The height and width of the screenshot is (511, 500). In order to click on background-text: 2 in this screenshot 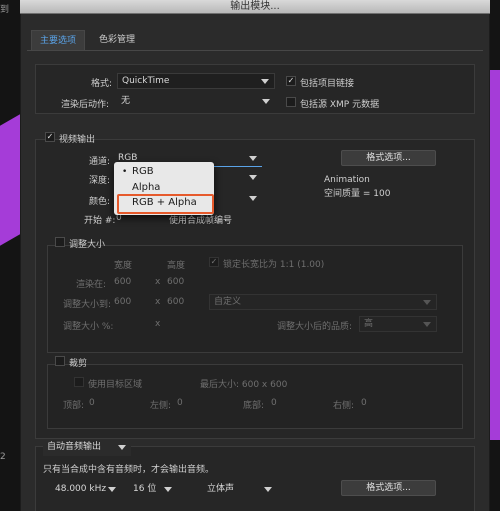, I will do `click(3, 457)`.